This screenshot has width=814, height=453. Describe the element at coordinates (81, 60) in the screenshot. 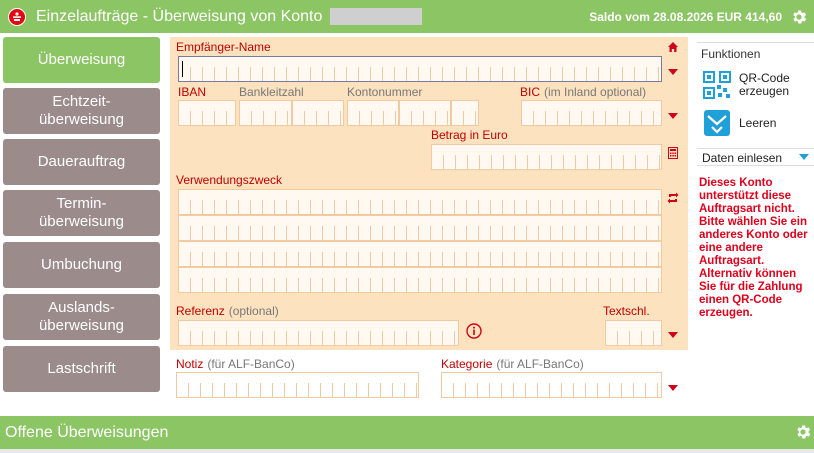

I see `nav-ueberweisung-button: Überweisung` at that location.